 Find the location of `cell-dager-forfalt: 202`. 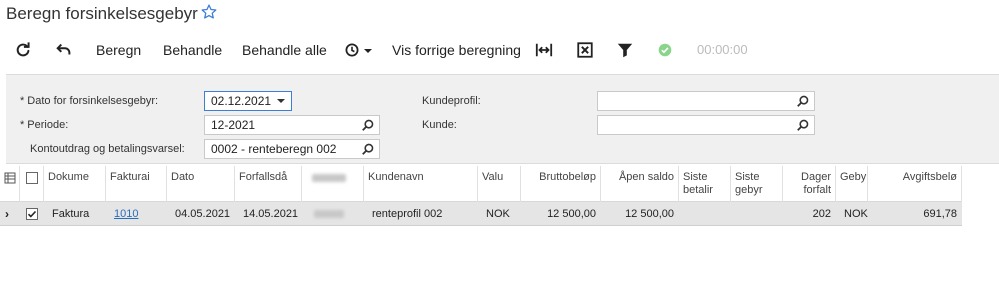

cell-dager-forfalt: 202 is located at coordinates (821, 214).